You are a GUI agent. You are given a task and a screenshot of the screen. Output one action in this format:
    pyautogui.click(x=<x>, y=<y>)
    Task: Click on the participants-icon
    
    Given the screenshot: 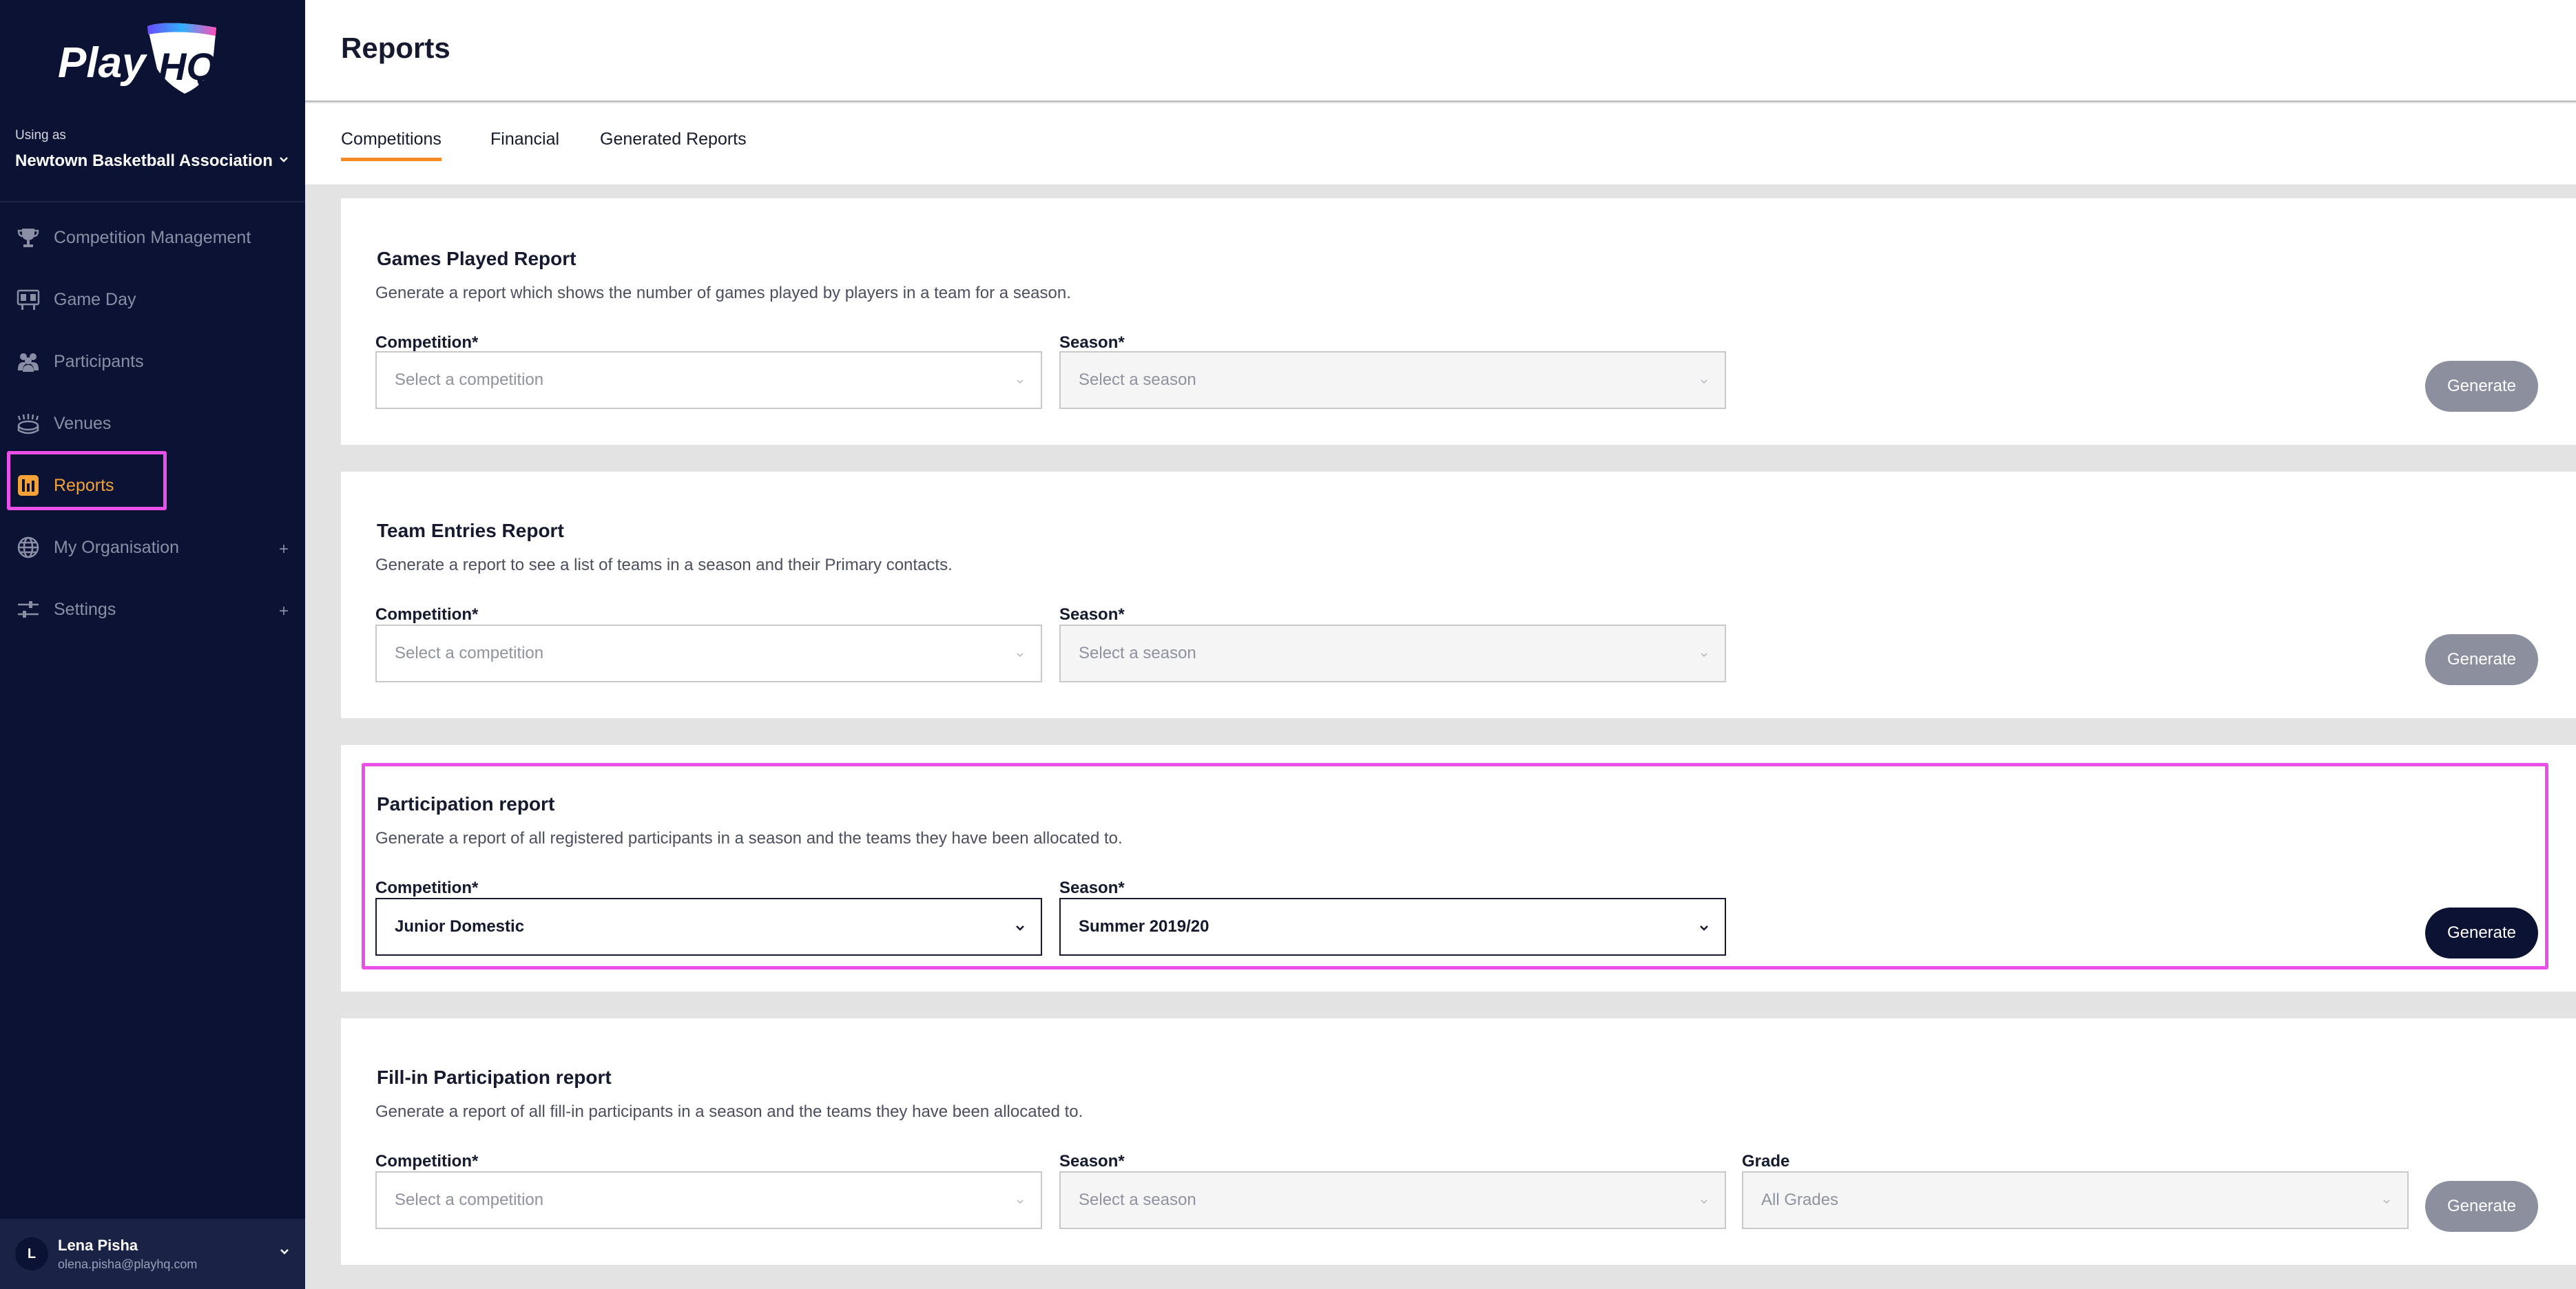 What is the action you would take?
    pyautogui.click(x=28, y=361)
    